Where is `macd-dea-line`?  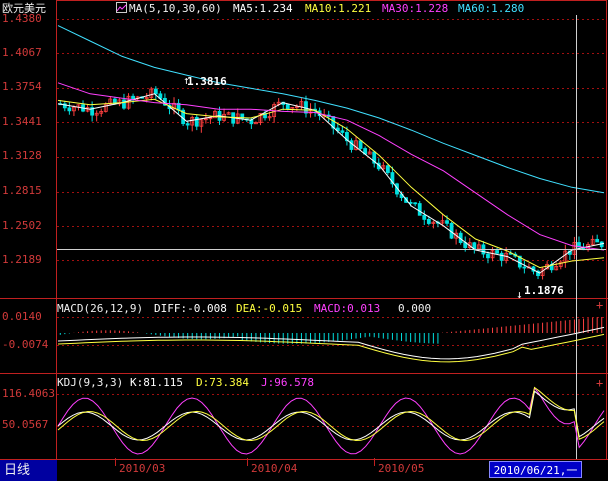
macd-dea-line is located at coordinates (331, 348).